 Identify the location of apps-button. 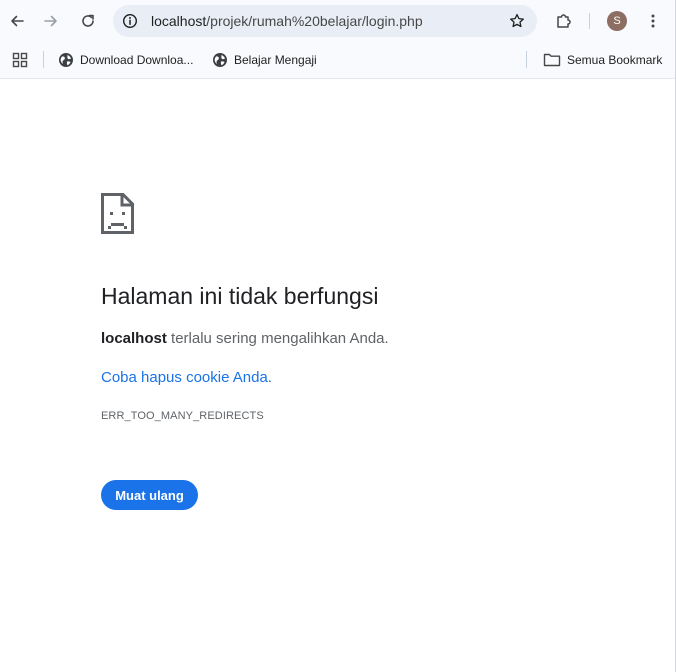
(20, 60).